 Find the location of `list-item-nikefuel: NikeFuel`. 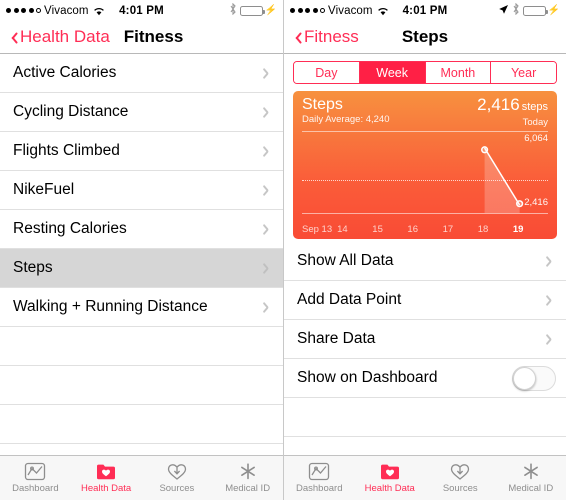

list-item-nikefuel: NikeFuel is located at coordinates (141, 190).